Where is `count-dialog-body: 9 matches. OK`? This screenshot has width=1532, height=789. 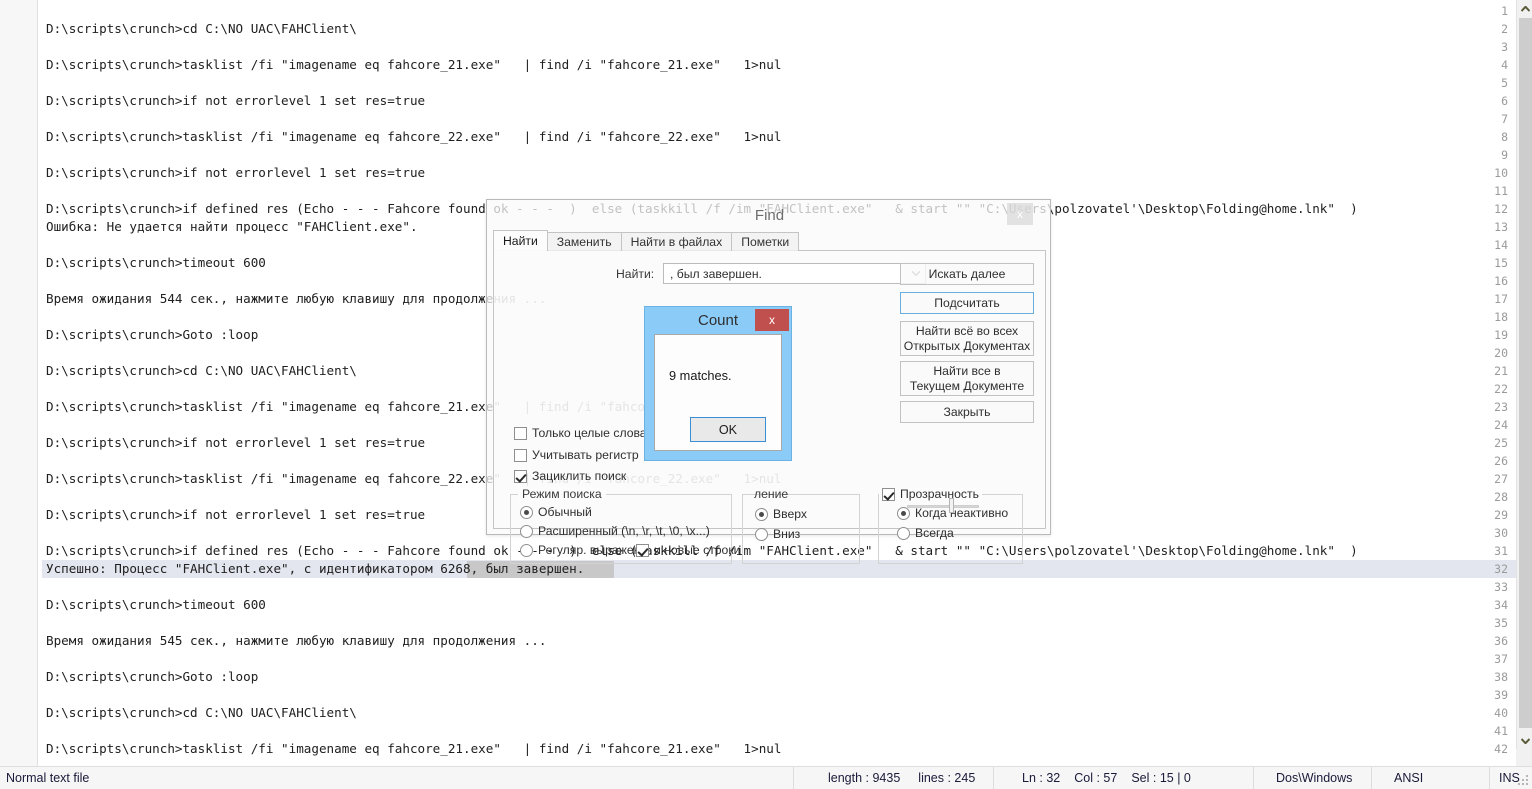
count-dialog-body: 9 matches. OK is located at coordinates (718, 392).